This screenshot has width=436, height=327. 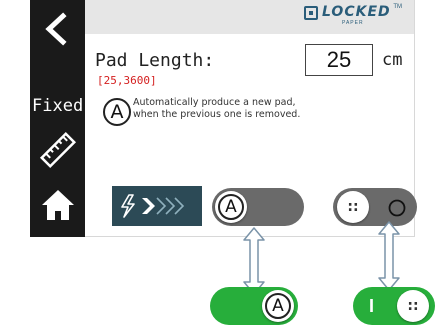 I want to click on pause-knob-label: ::, so click(x=353, y=207).